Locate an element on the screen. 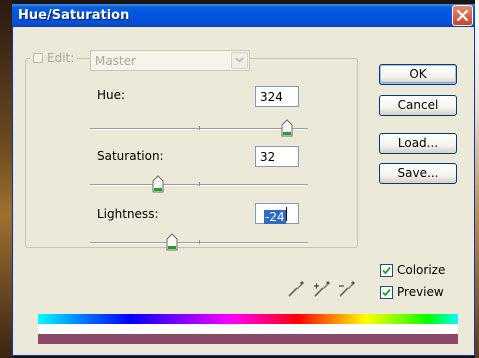 The width and height of the screenshot is (479, 358). lightness-label: Lightness: is located at coordinates (128, 214).